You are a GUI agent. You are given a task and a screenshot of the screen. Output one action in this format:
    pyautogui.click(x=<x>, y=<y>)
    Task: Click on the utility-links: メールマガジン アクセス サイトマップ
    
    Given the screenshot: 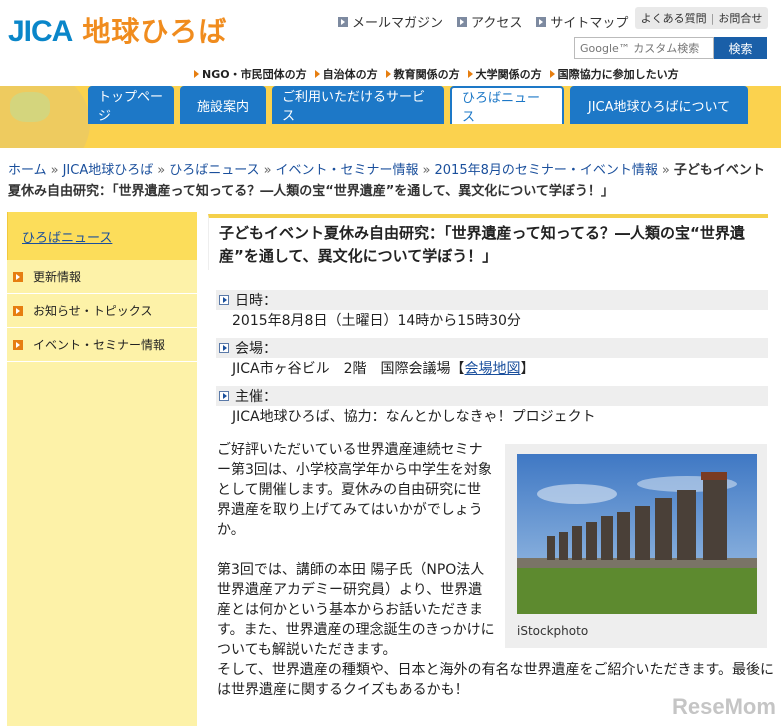 What is the action you would take?
    pyautogui.click(x=483, y=21)
    